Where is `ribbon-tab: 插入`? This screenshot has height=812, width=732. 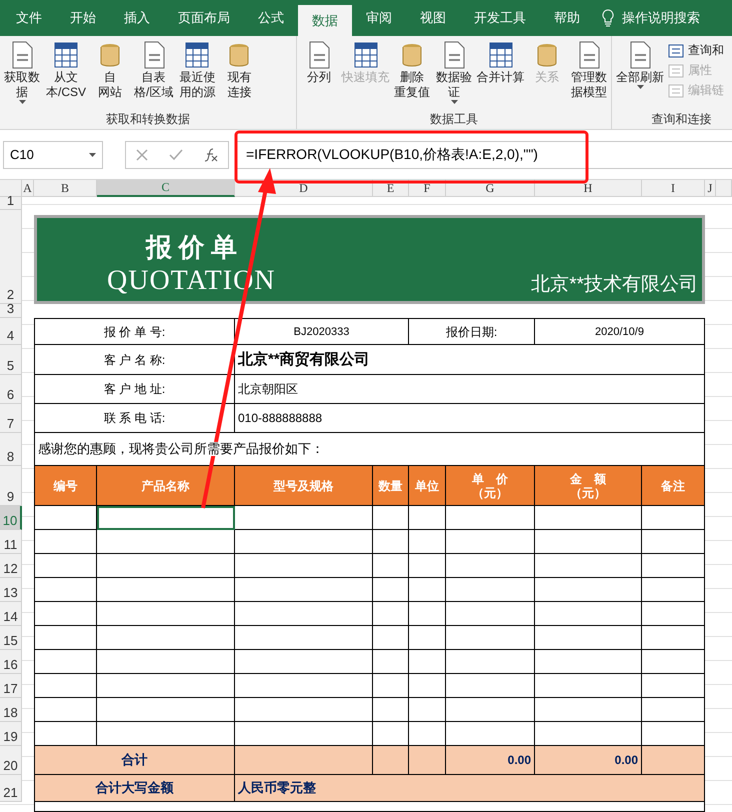
ribbon-tab: 插入 is located at coordinates (137, 18).